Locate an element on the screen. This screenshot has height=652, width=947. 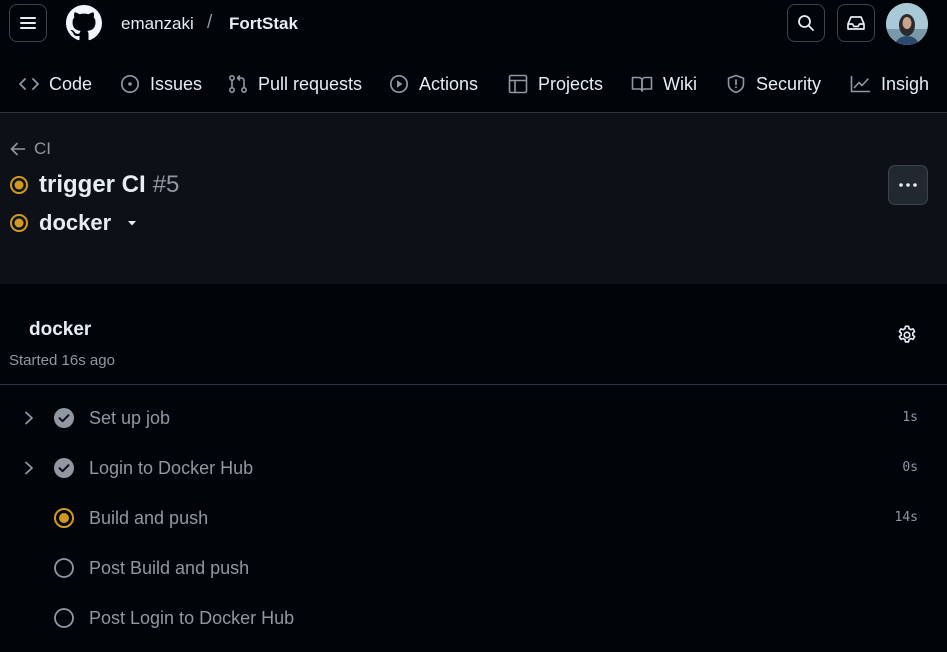
tab-code: Code is located at coordinates (55, 84).